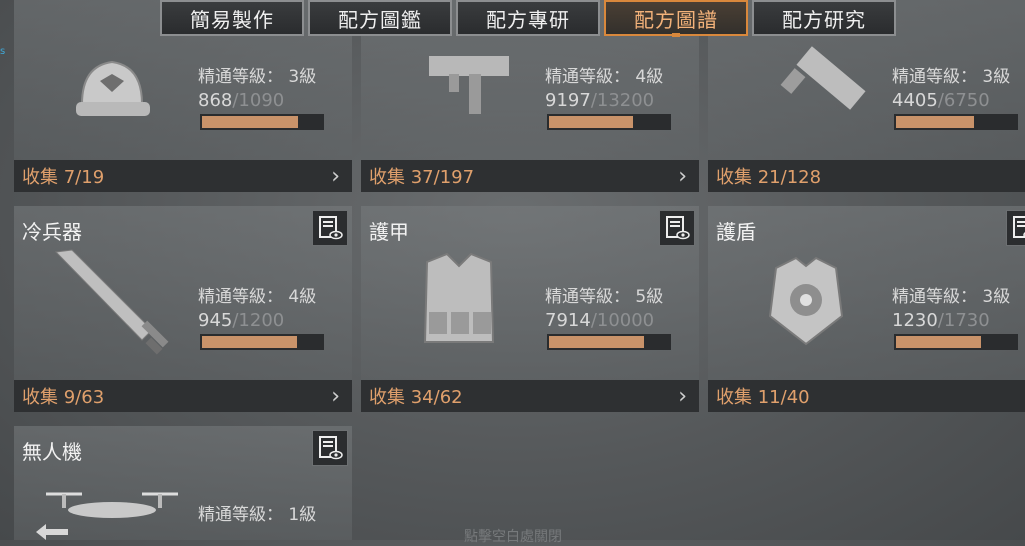  What do you see at coordinates (389, 232) in the screenshot?
I see `card-title: 護甲` at bounding box center [389, 232].